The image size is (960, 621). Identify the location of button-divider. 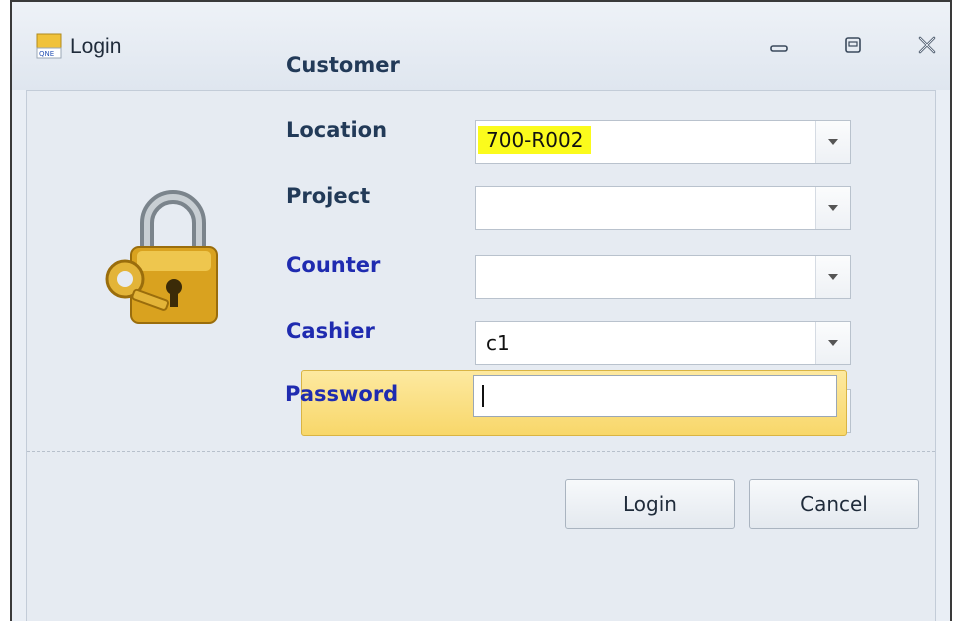
(481, 451).